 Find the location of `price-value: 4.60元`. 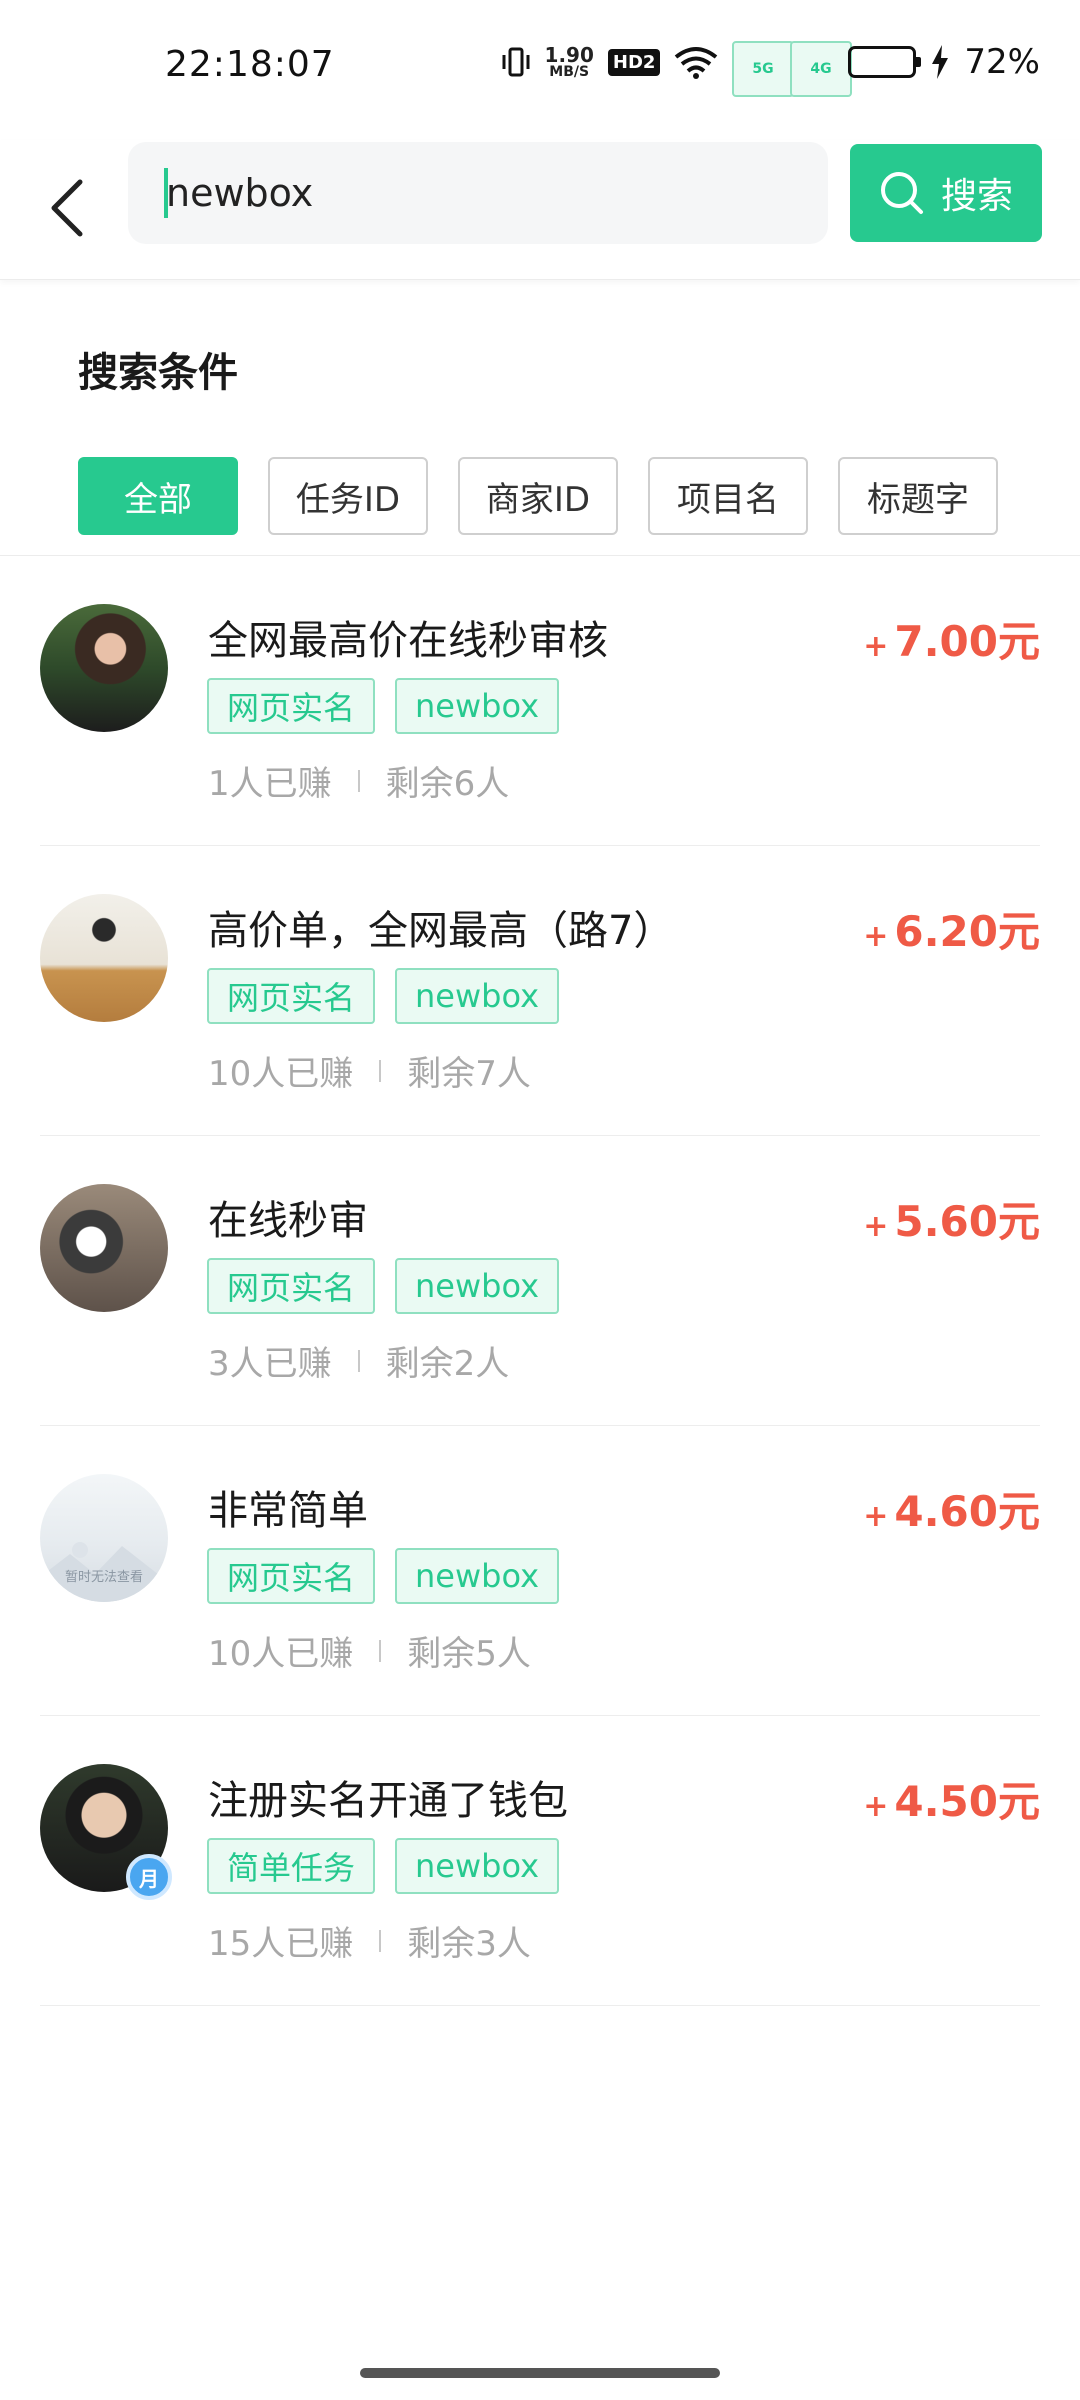

price-value: 4.60元 is located at coordinates (967, 1511).